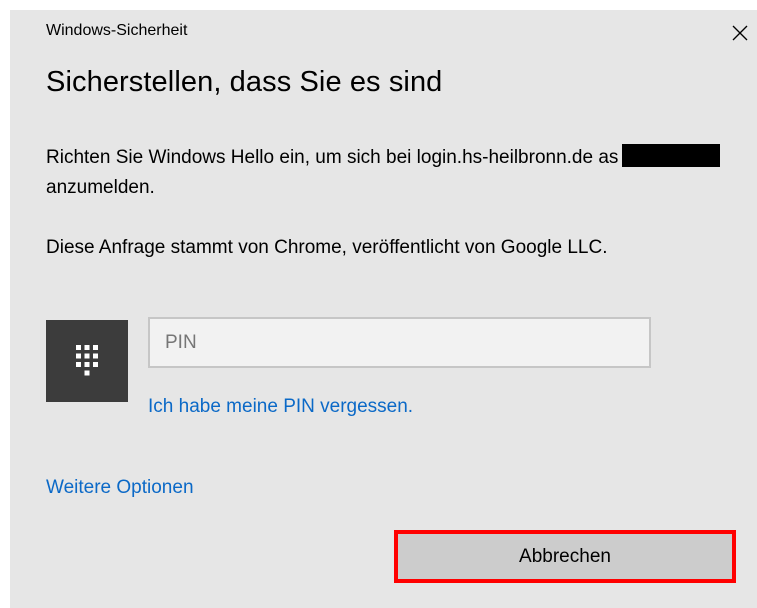  I want to click on pin-input, so click(399, 342).